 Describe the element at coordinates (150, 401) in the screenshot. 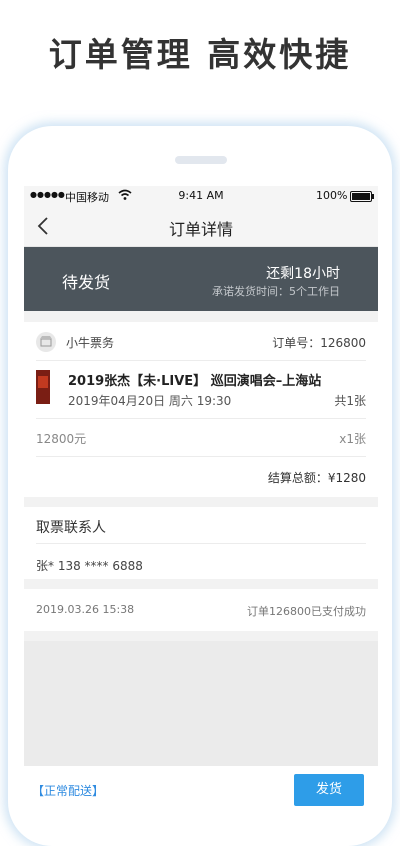

I see `event-date: 2019年04月20日 周六 19:30` at that location.